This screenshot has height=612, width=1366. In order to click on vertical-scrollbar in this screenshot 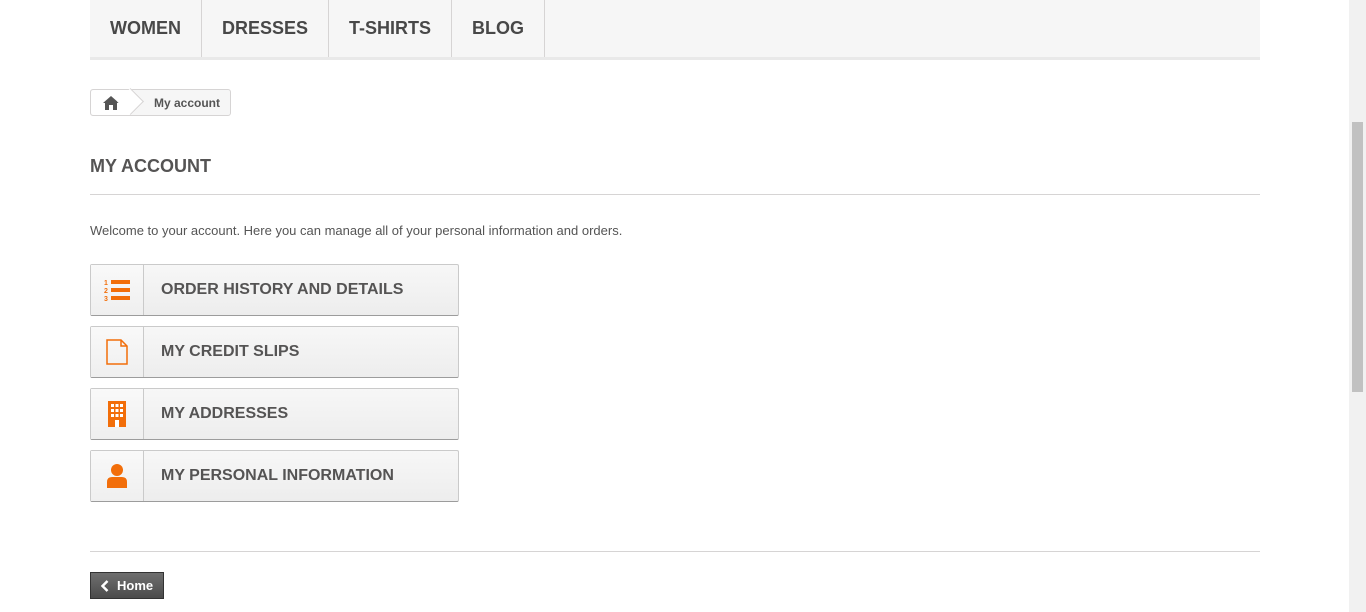, I will do `click(1357, 306)`.